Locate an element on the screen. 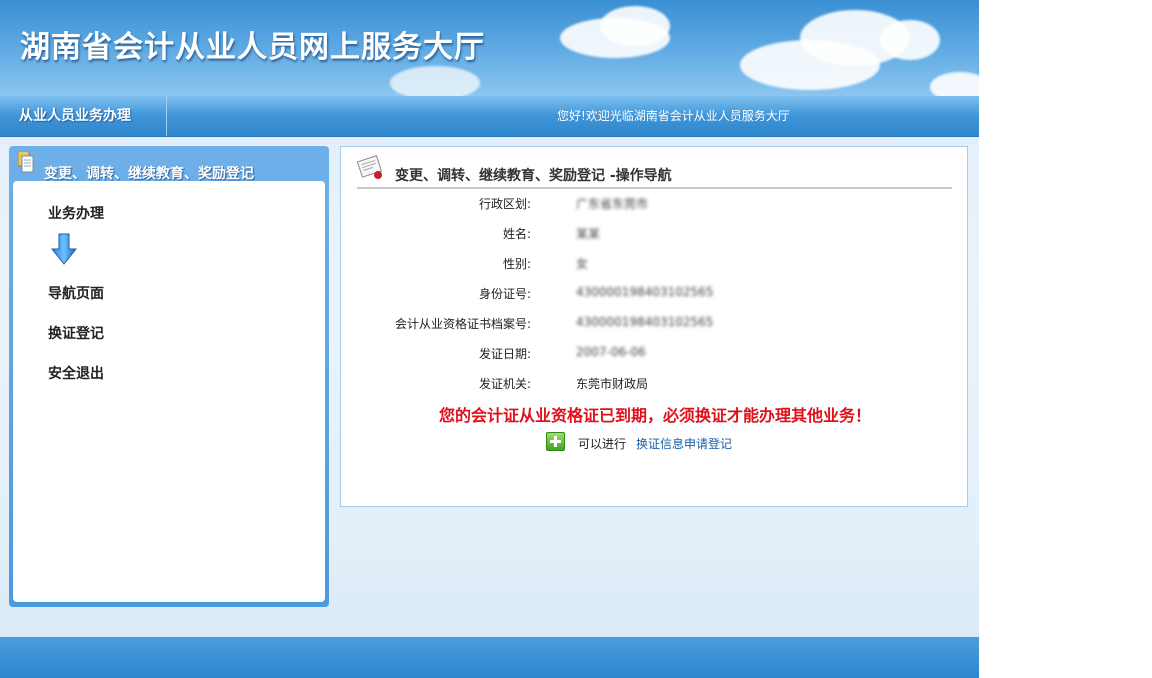 Image resolution: width=1152 pixels, height=678 pixels. field-label-region: 行政区划: is located at coordinates (504, 204).